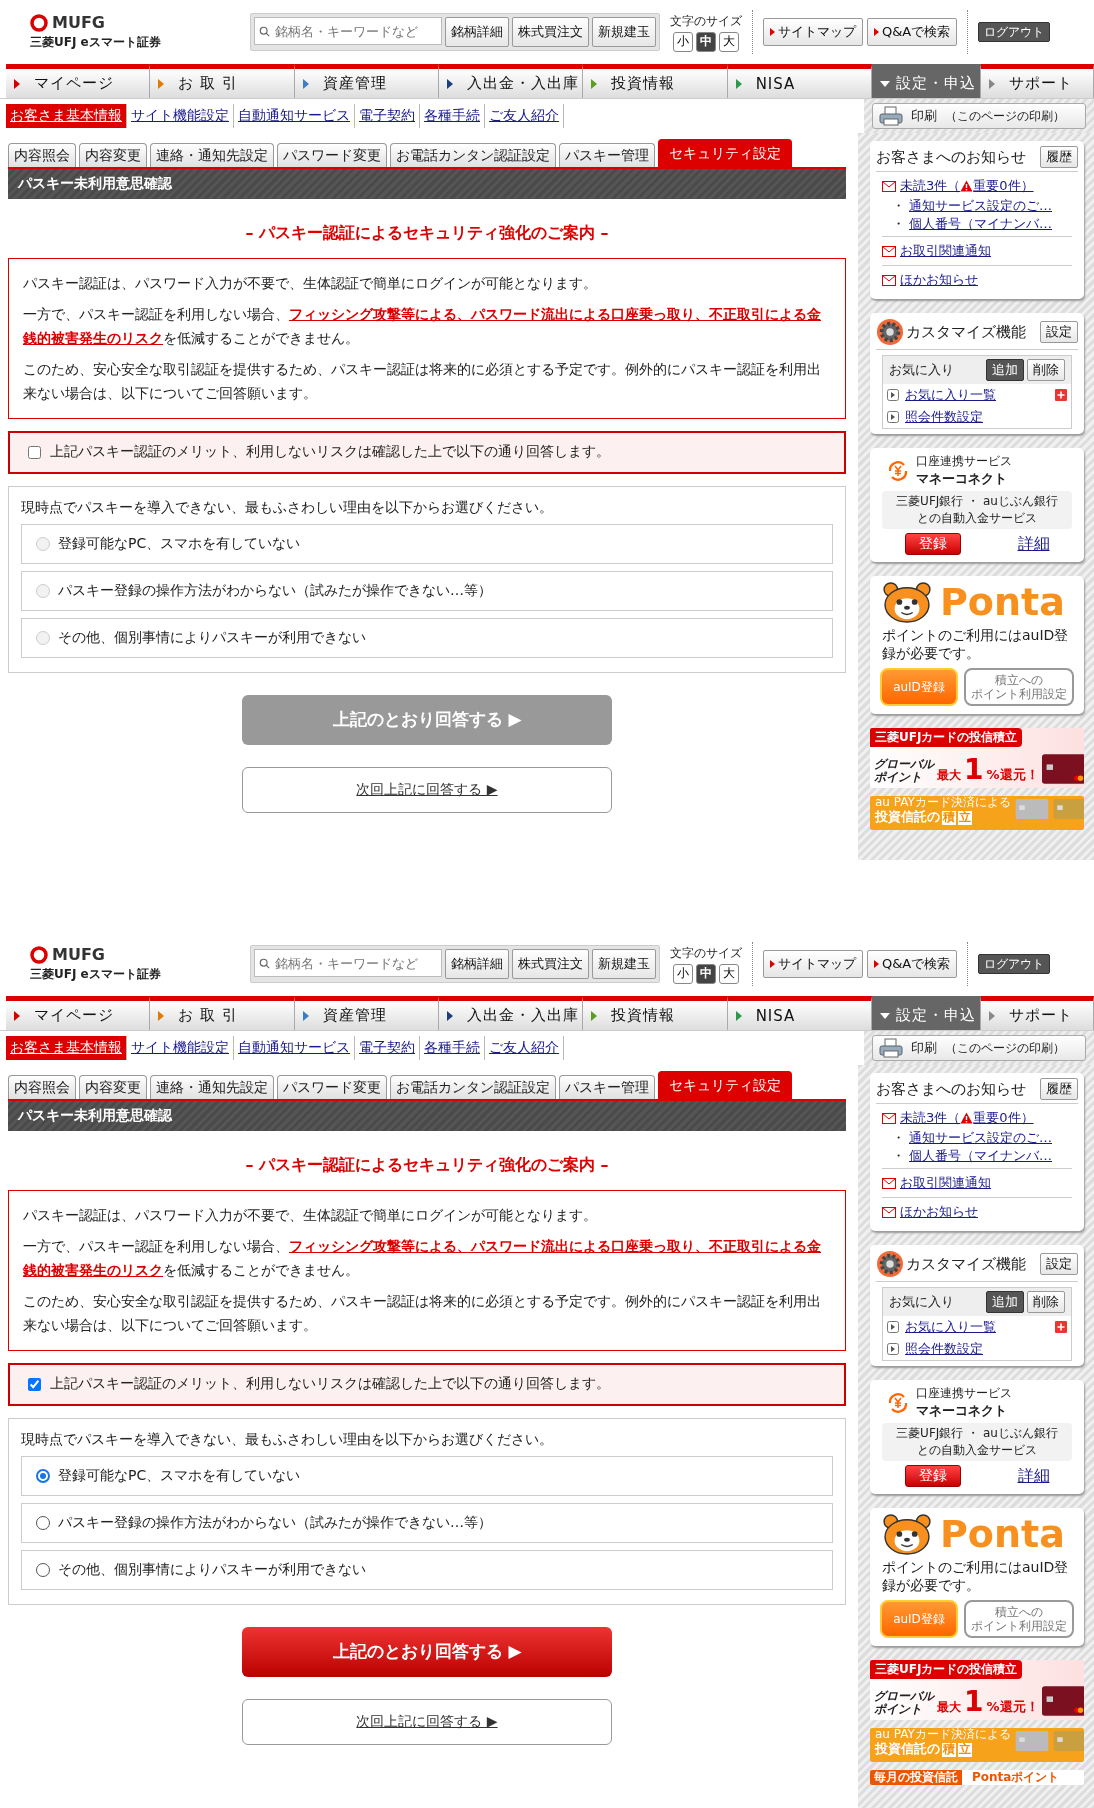 The image size is (1094, 1808). Describe the element at coordinates (42, 1087) in the screenshot. I see `tab: 内容照会` at that location.